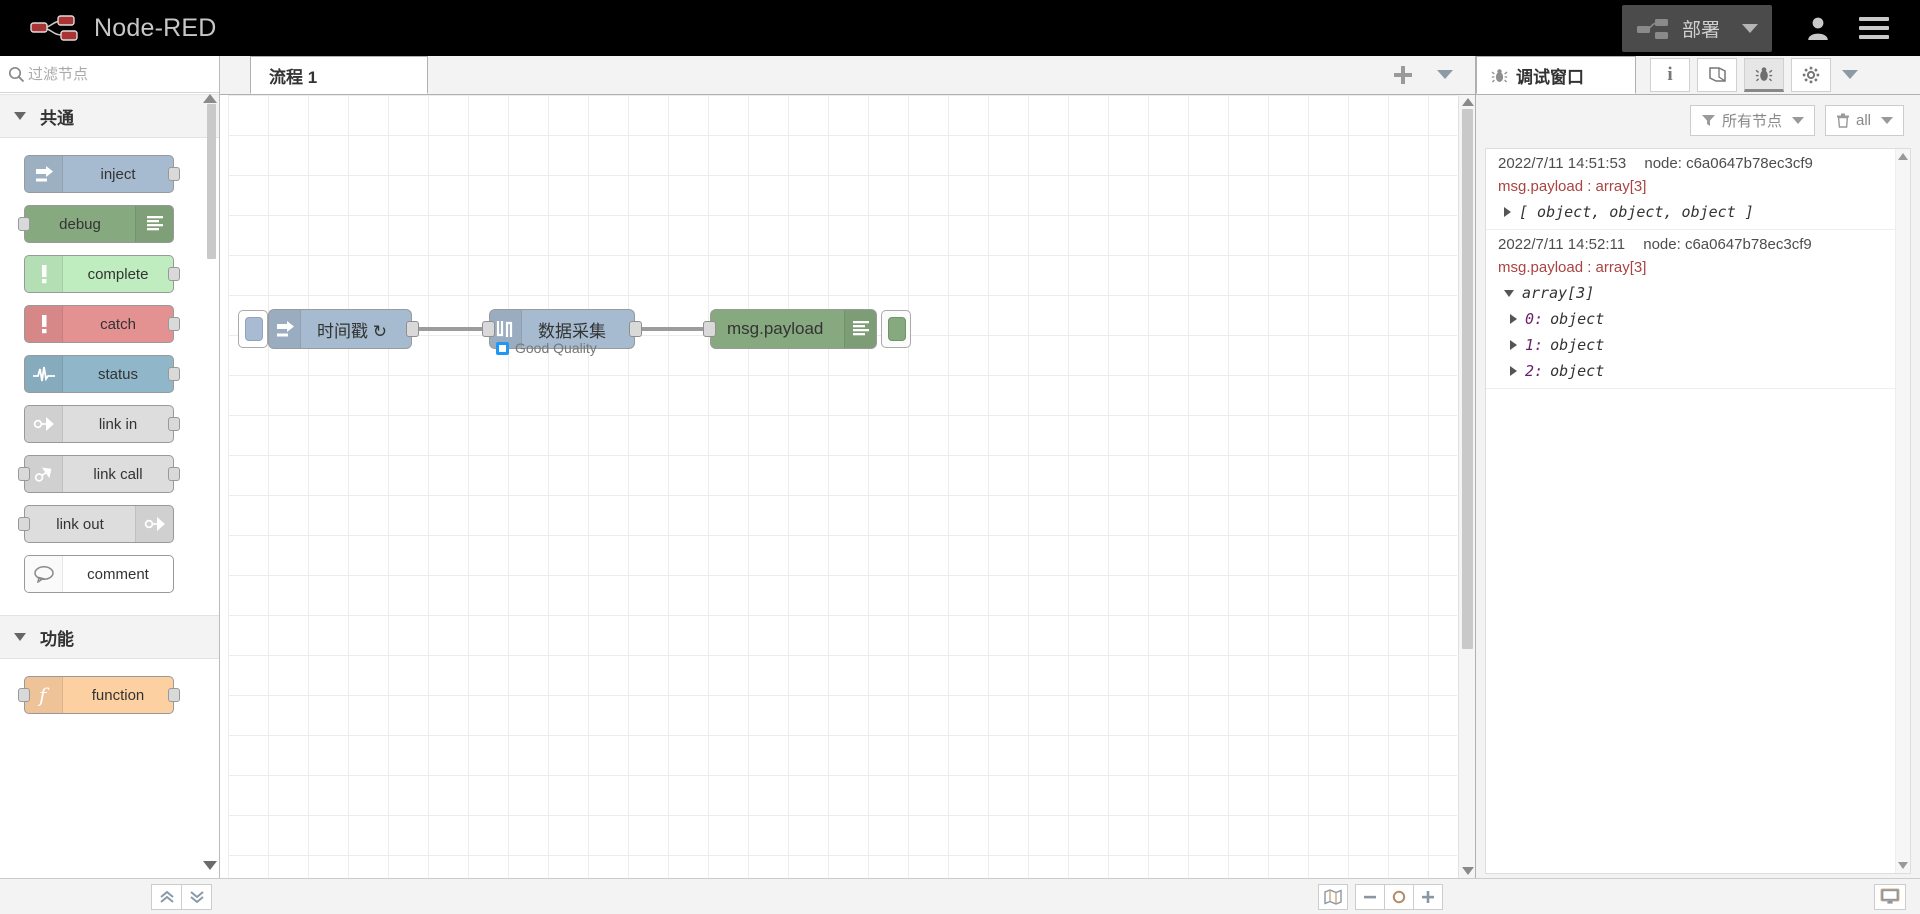 This screenshot has height=914, width=1920. What do you see at coordinates (1370, 896) in the screenshot?
I see `zoom-out-button` at bounding box center [1370, 896].